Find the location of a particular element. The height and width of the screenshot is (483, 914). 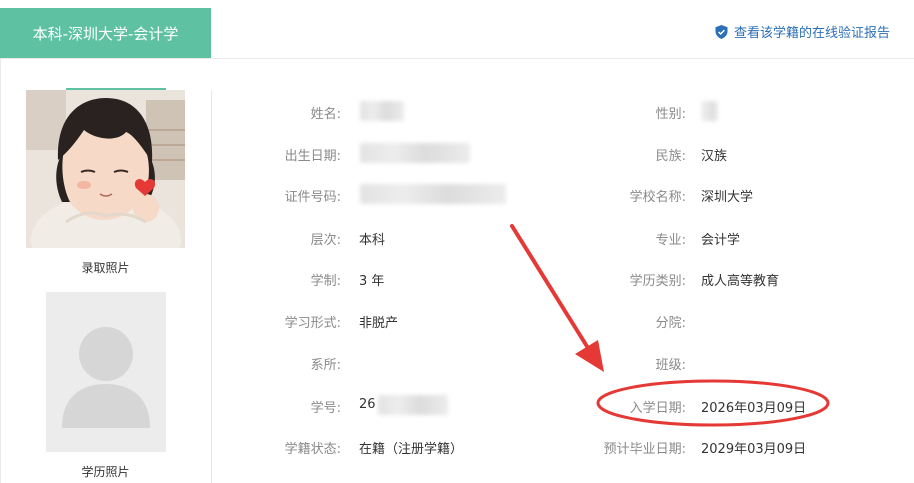

edu-category-label: 学历类别: is located at coordinates (657, 281).